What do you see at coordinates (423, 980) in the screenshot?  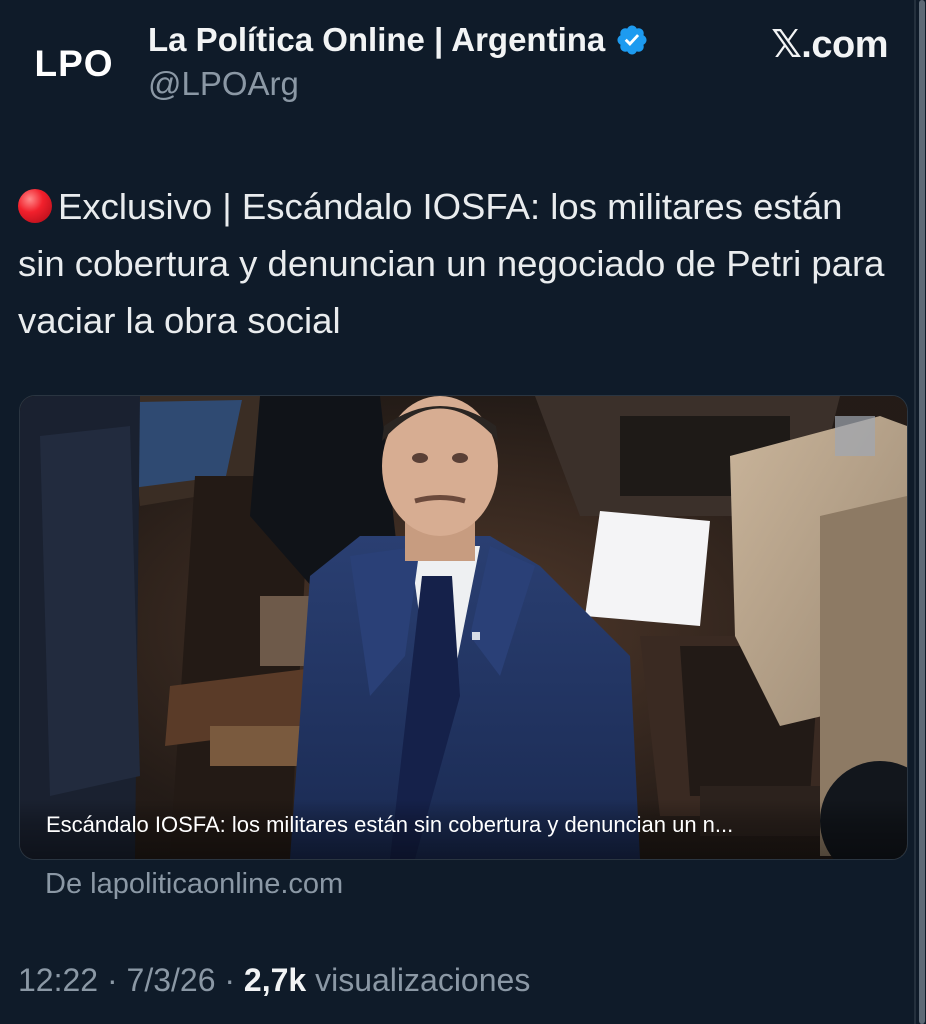 I see `views-label: visualizaciones` at bounding box center [423, 980].